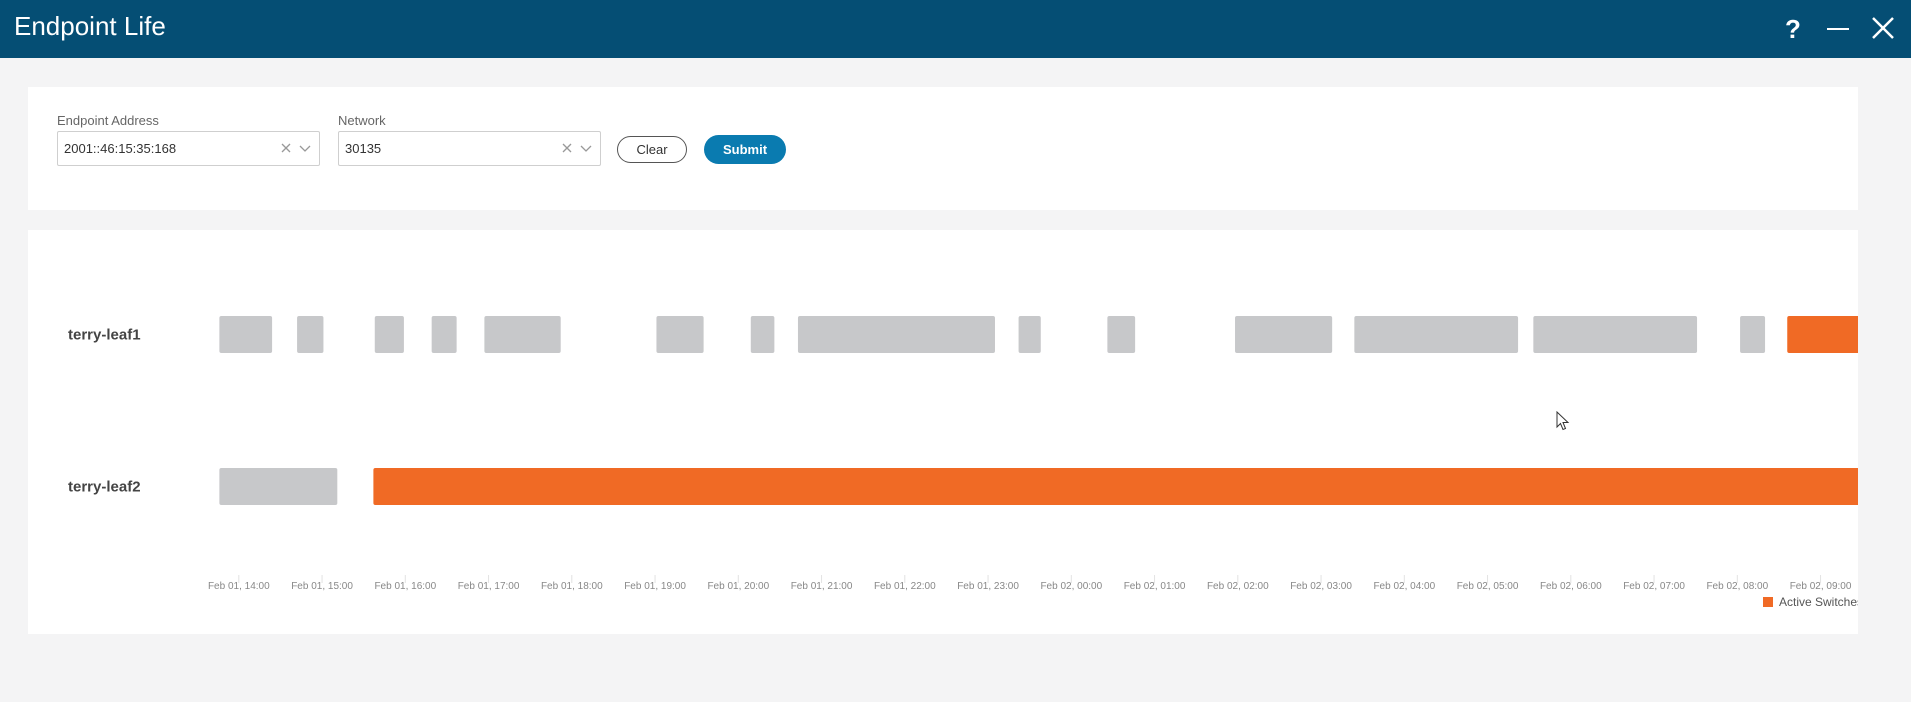 The image size is (1911, 702). I want to click on x-axis-tick-label: Feb 02, 05:00, so click(1488, 586).